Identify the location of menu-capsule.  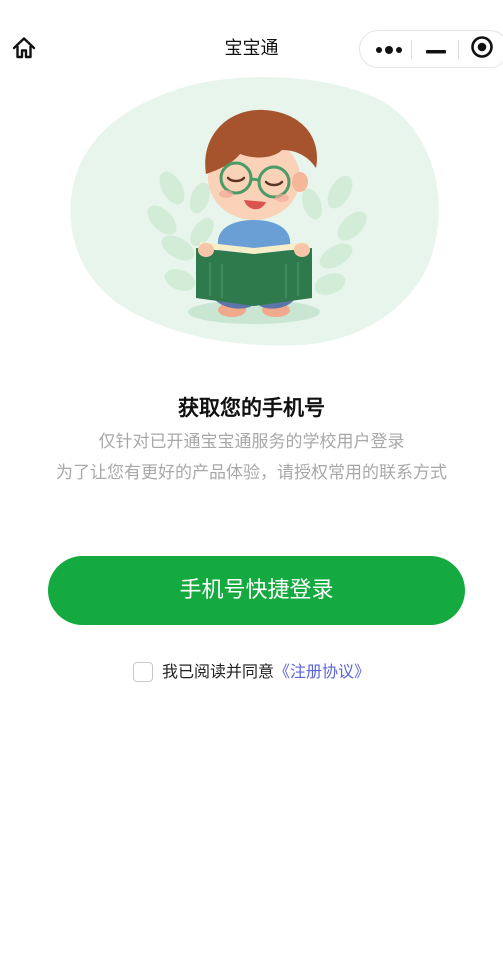
(431, 49).